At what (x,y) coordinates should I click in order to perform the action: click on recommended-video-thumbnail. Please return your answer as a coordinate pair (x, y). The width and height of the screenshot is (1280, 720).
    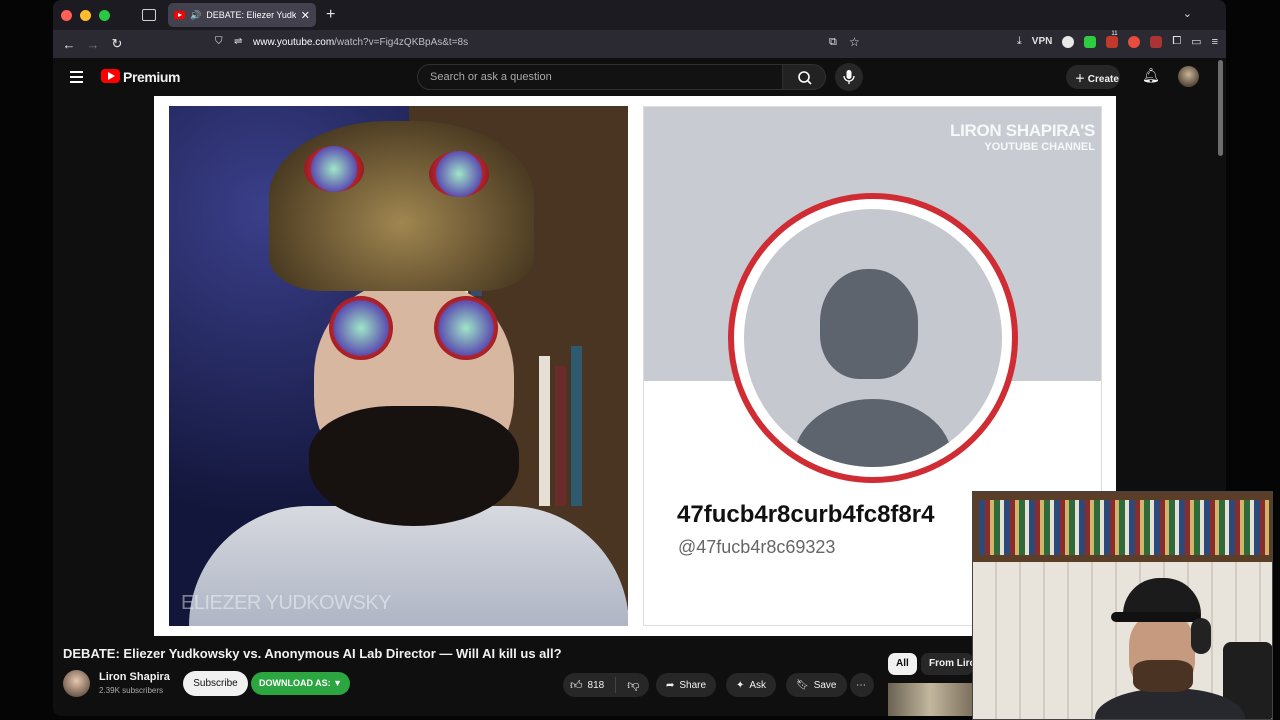
    Looking at the image, I should click on (930, 699).